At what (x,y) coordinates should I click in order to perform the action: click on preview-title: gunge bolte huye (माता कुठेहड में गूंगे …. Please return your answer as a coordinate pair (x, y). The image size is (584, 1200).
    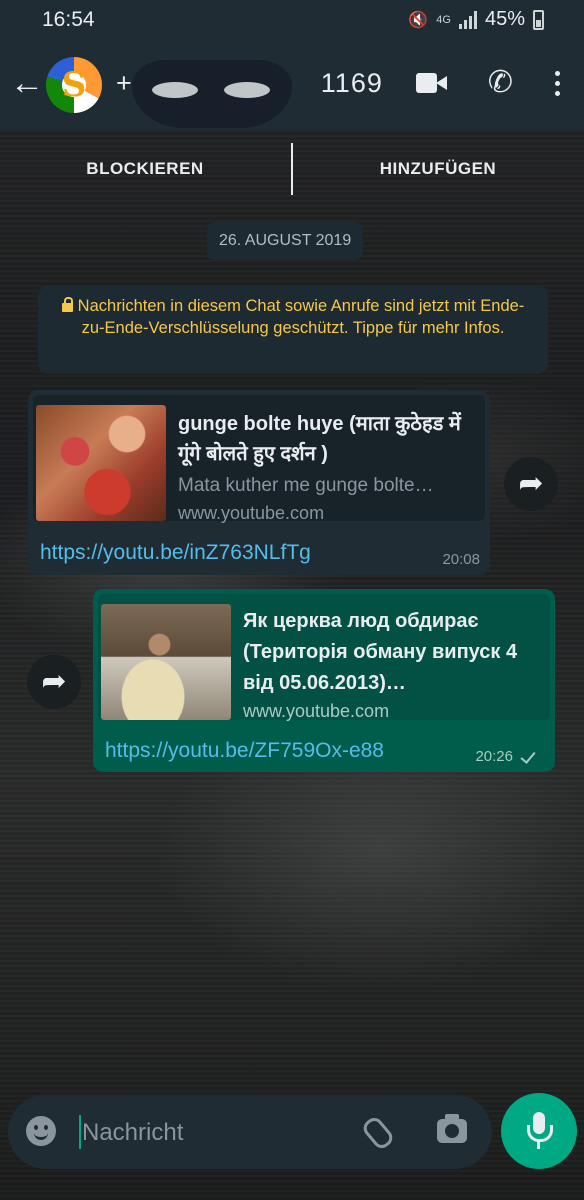
    Looking at the image, I should click on (319, 439).